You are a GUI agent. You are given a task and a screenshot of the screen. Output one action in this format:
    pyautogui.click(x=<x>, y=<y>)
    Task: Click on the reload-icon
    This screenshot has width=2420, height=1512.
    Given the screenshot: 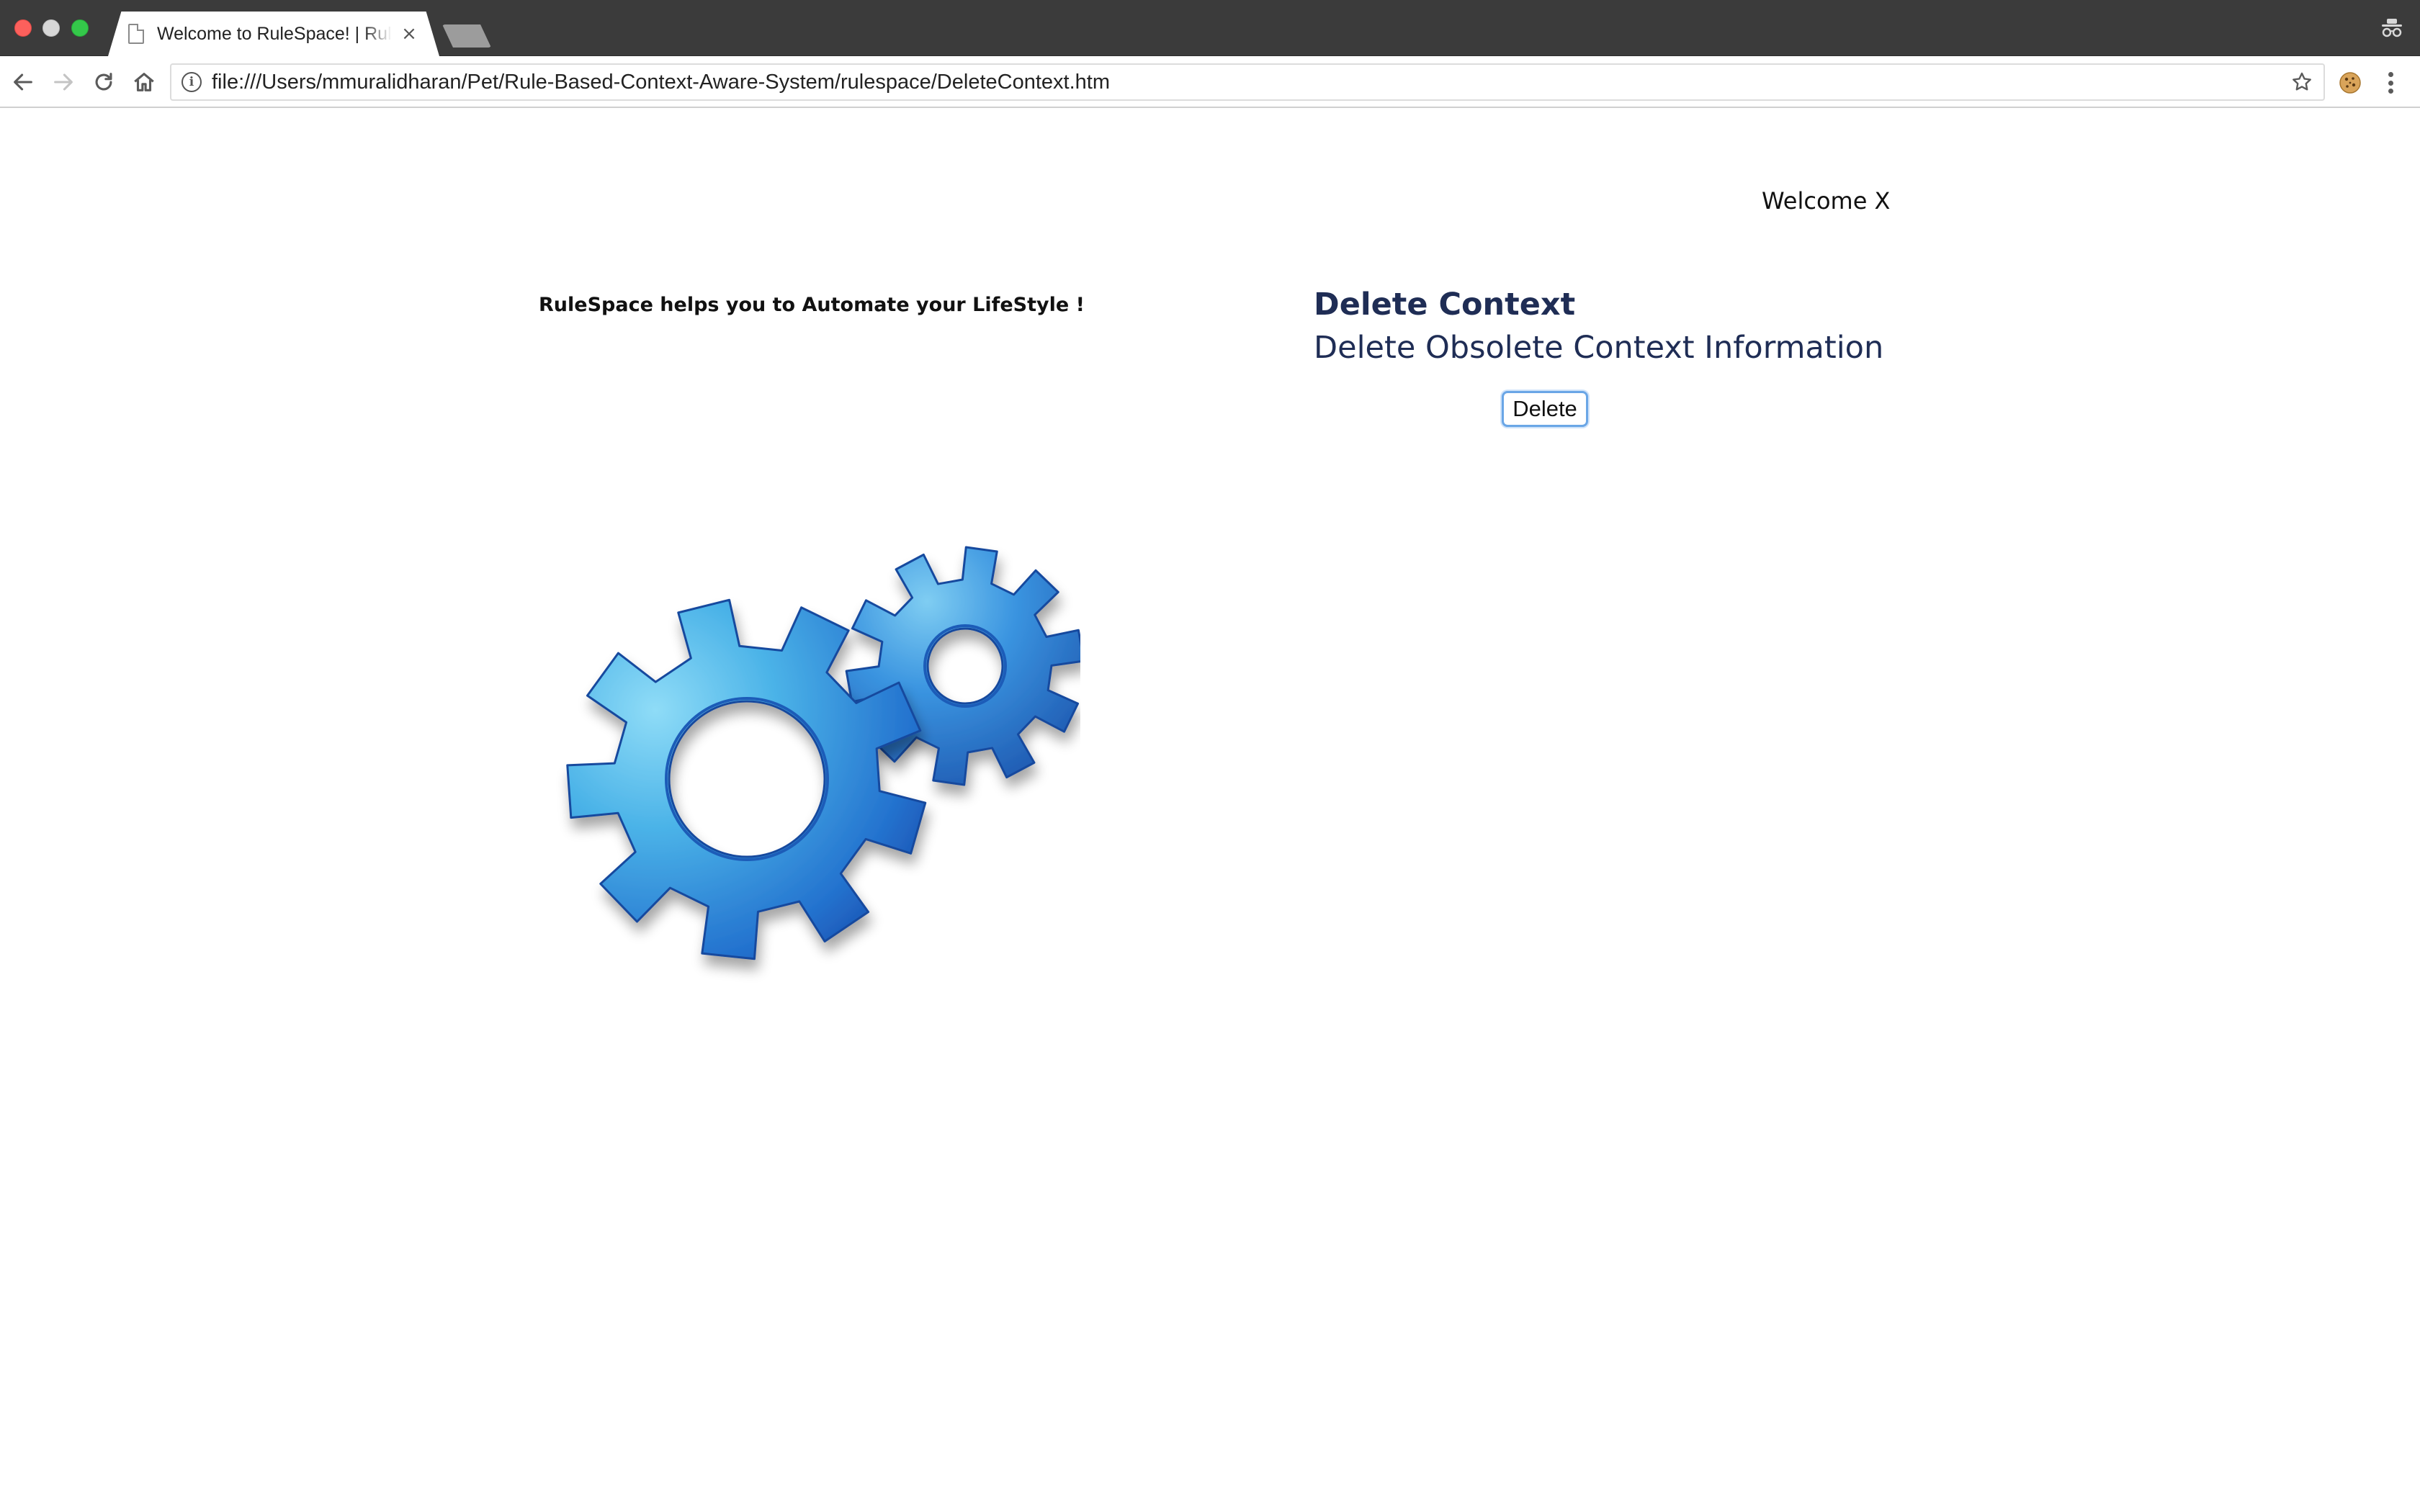 What is the action you would take?
    pyautogui.click(x=103, y=82)
    